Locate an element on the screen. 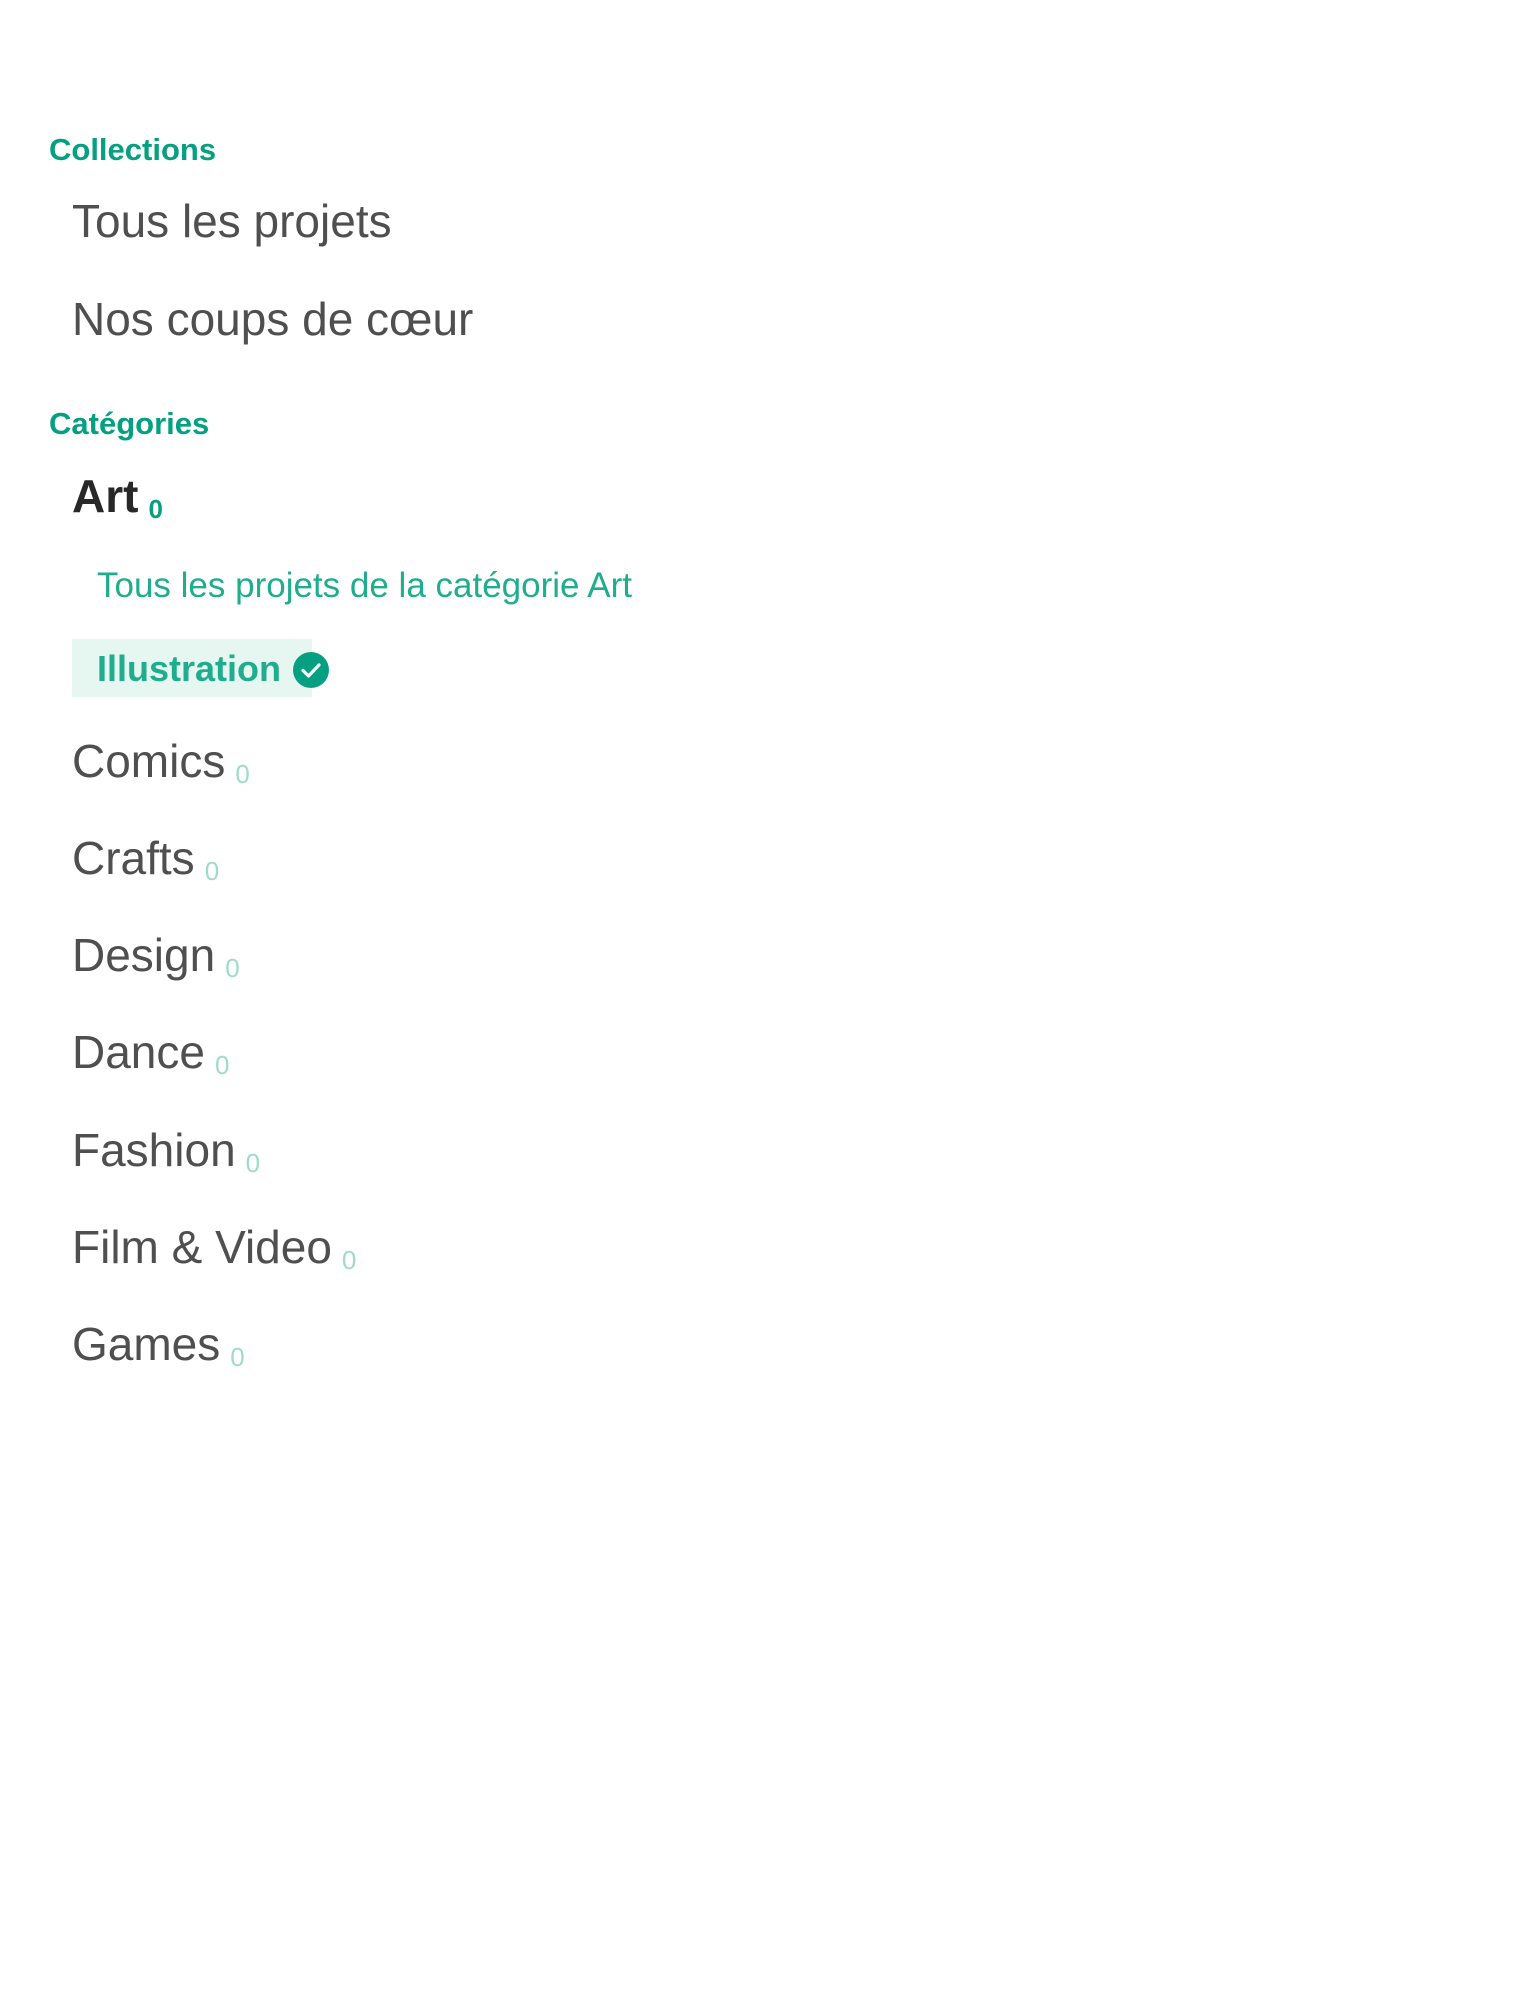 The height and width of the screenshot is (2000, 1536). category-link-art: Art 0 is located at coordinates (117, 497).